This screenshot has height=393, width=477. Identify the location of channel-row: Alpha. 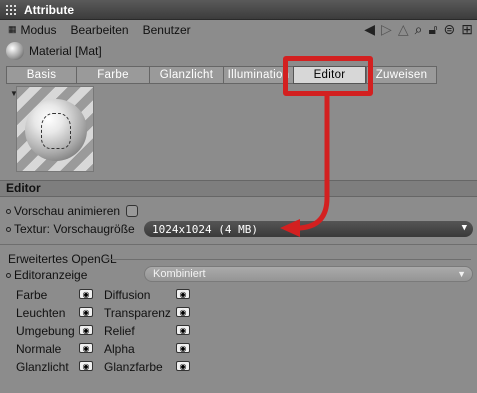
(119, 349).